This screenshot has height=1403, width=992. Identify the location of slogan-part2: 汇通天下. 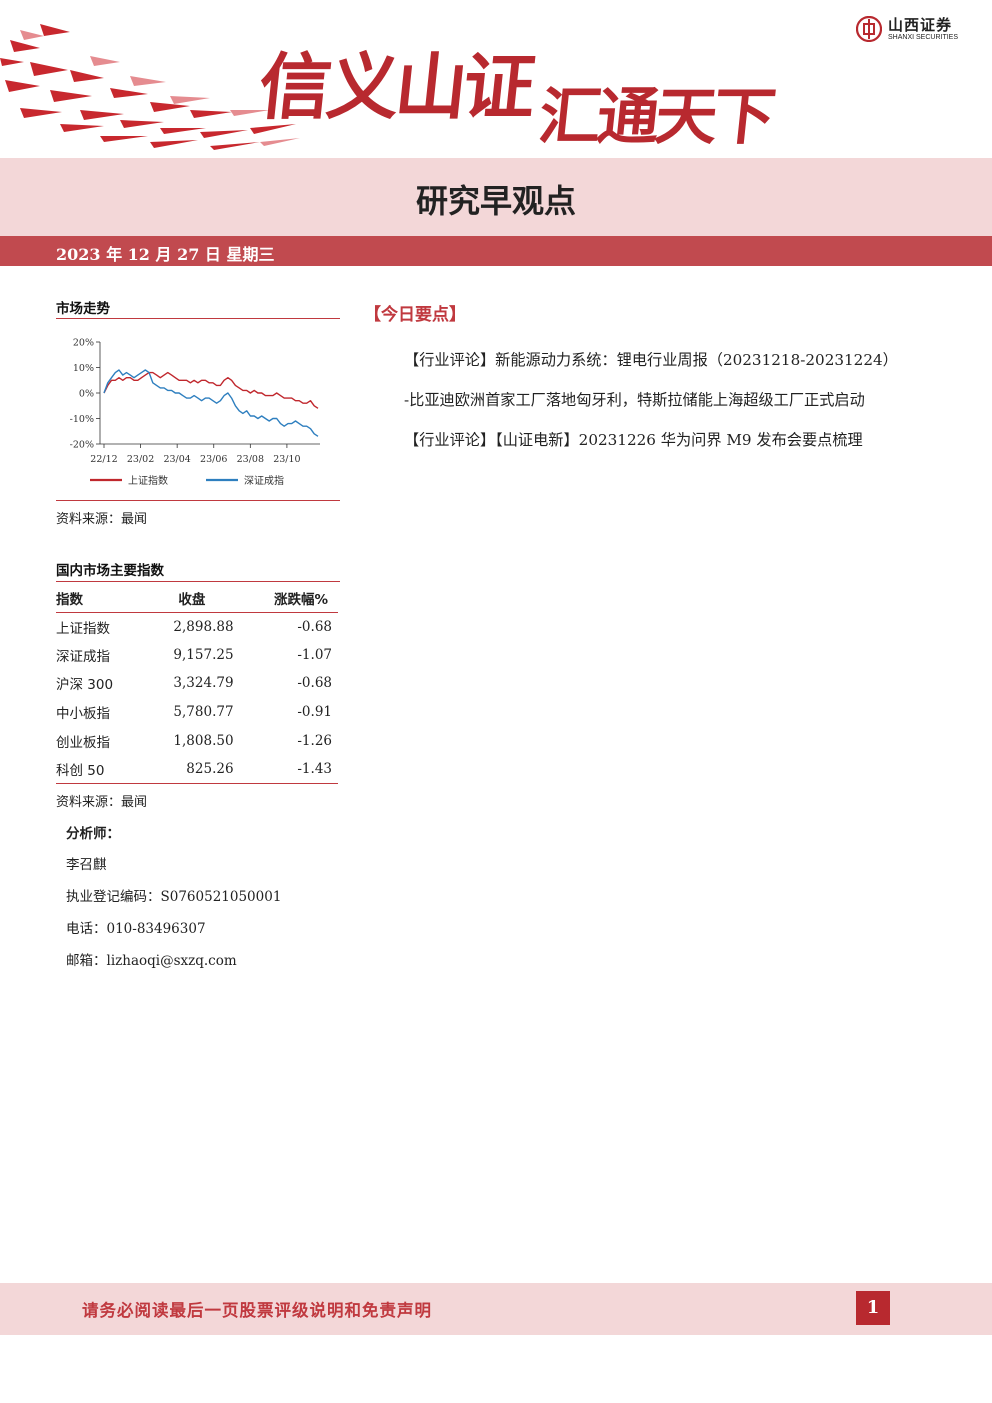
(655, 116).